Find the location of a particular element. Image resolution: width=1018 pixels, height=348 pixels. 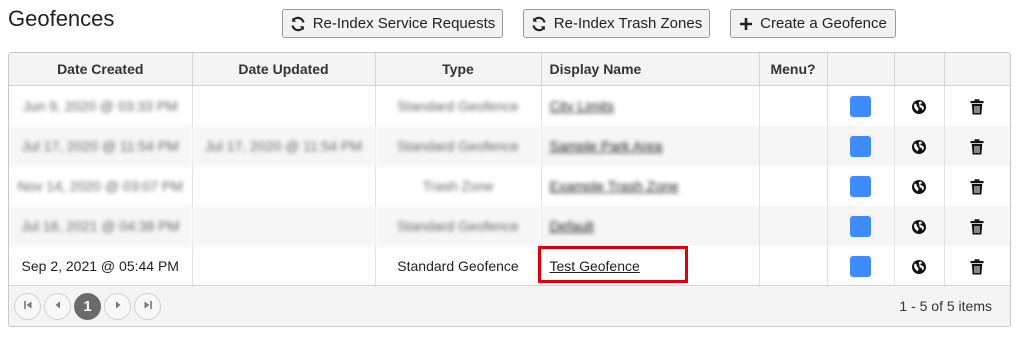

col-date-updated: Date Updated is located at coordinates (284, 69).